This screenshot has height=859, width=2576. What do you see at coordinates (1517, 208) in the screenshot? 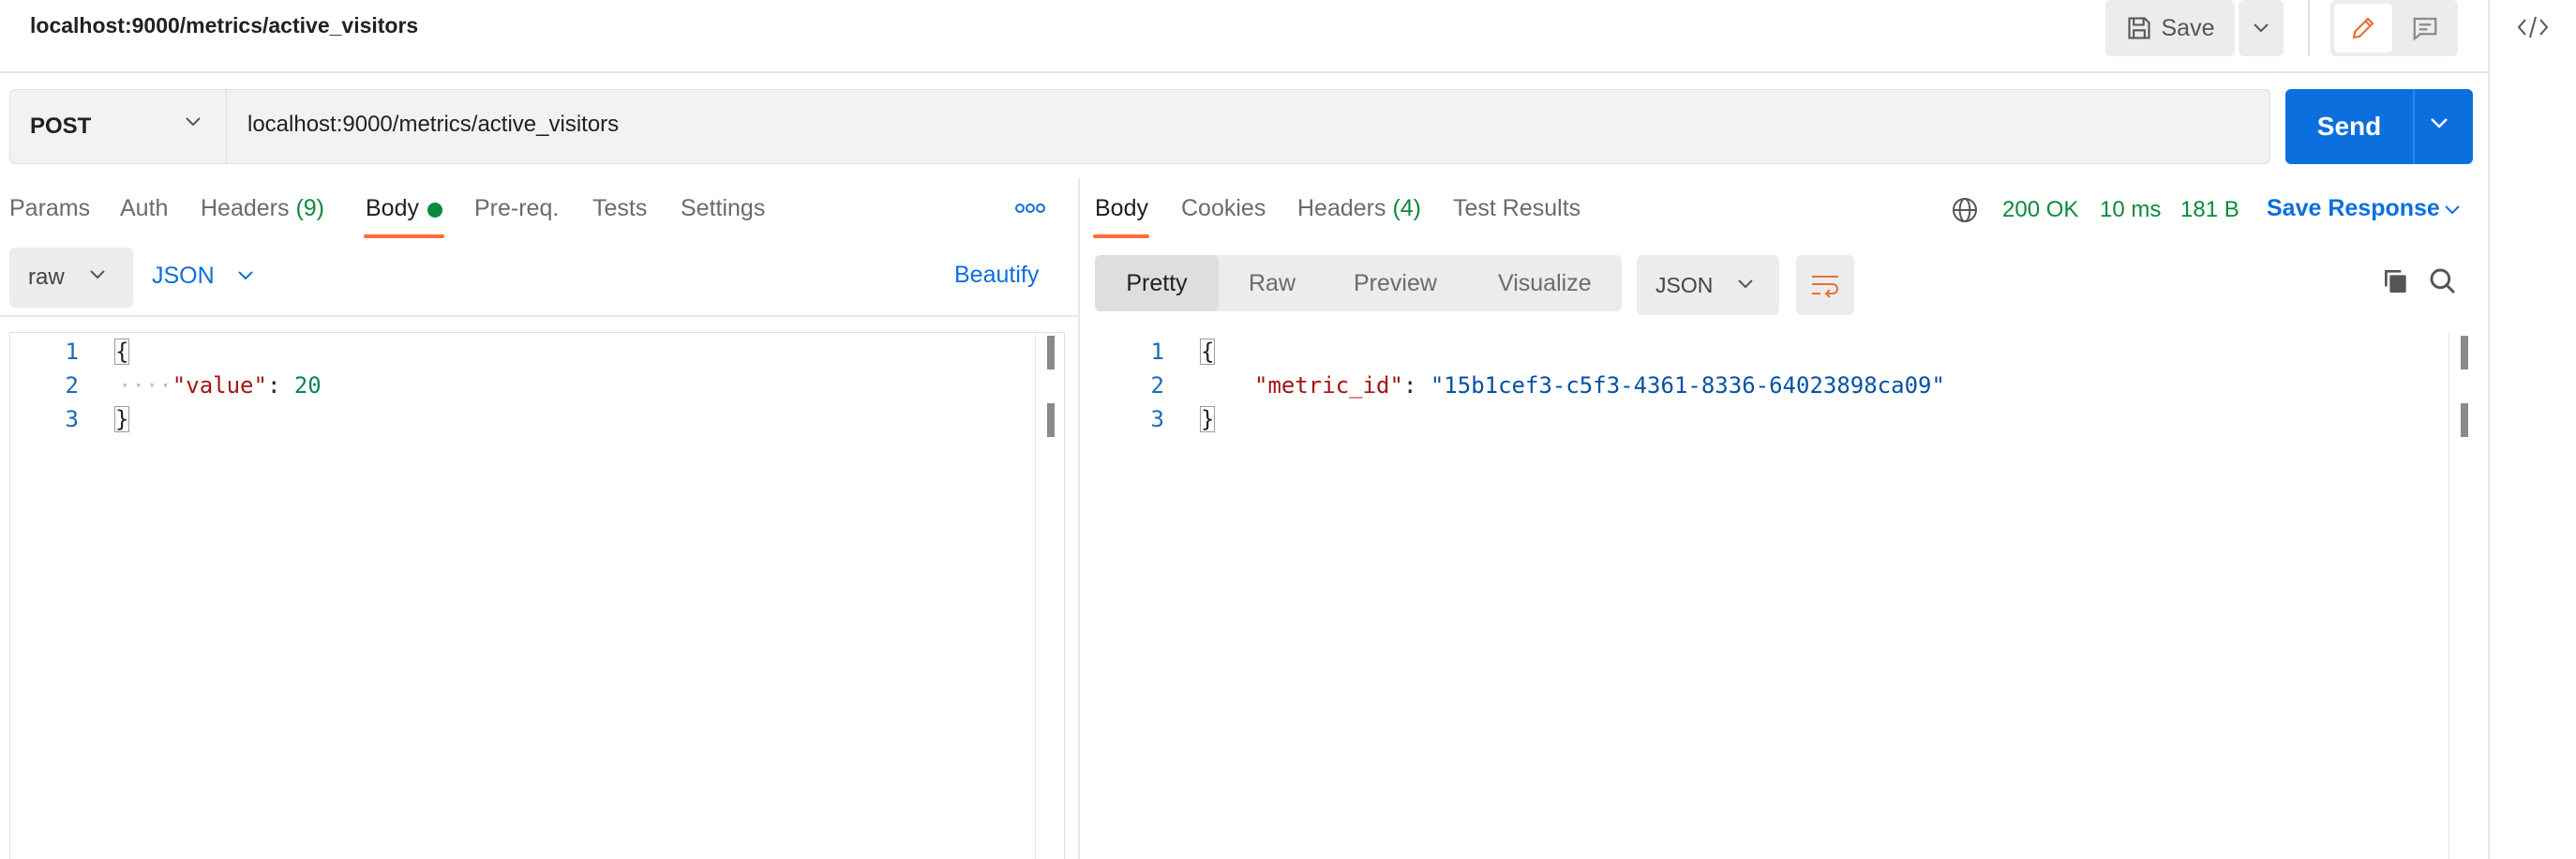
I see `tab-test-results: Test Results` at bounding box center [1517, 208].